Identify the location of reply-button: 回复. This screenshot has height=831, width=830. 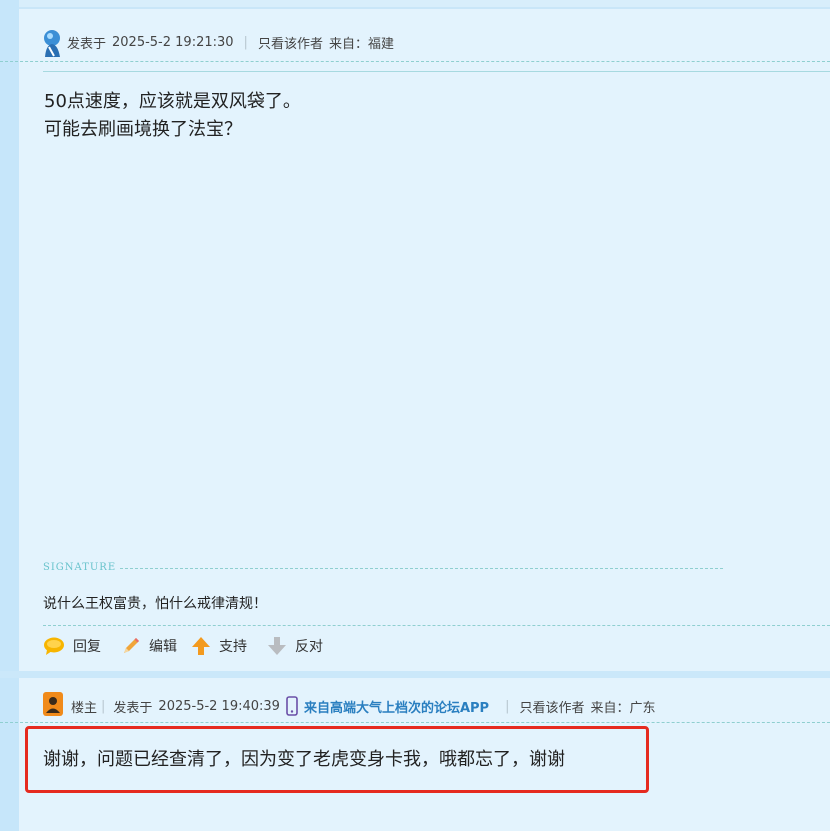
(72, 646).